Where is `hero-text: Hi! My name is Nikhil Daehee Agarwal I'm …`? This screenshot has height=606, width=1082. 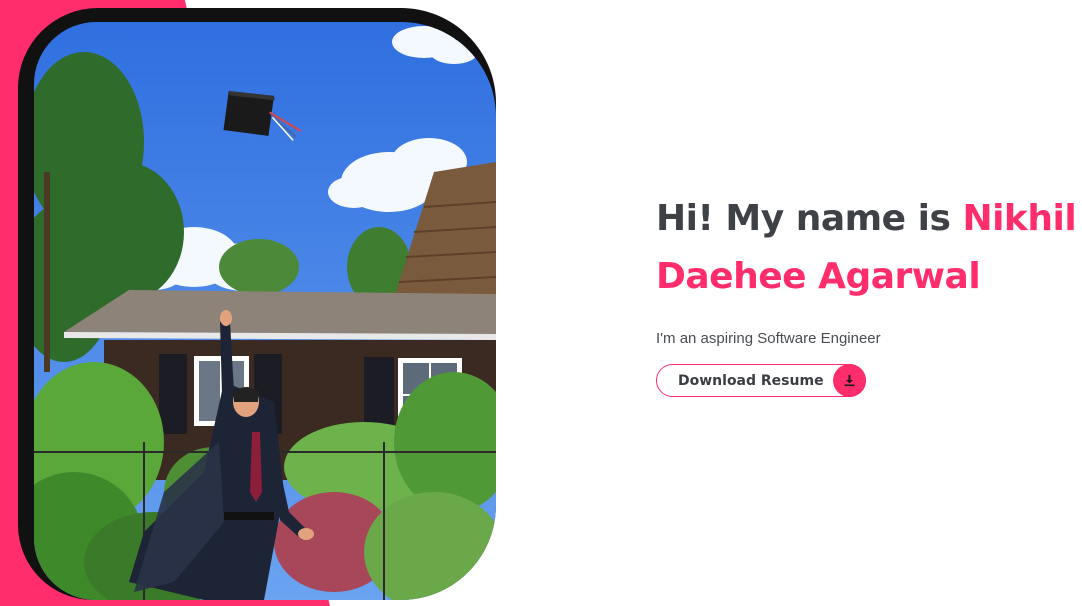 hero-text: Hi! My name is Nikhil Daehee Agarwal I'm … is located at coordinates (866, 293).